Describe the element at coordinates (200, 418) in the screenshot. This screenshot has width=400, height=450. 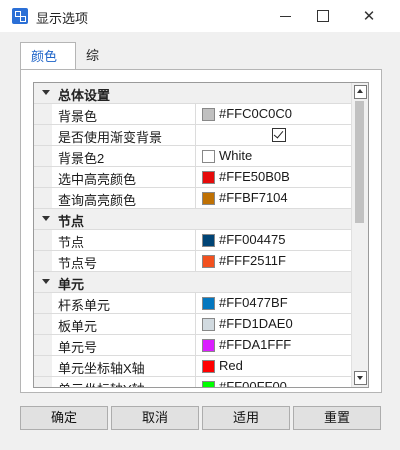
I see `dialog-buttons: 确定 取消 适用 重置` at that location.